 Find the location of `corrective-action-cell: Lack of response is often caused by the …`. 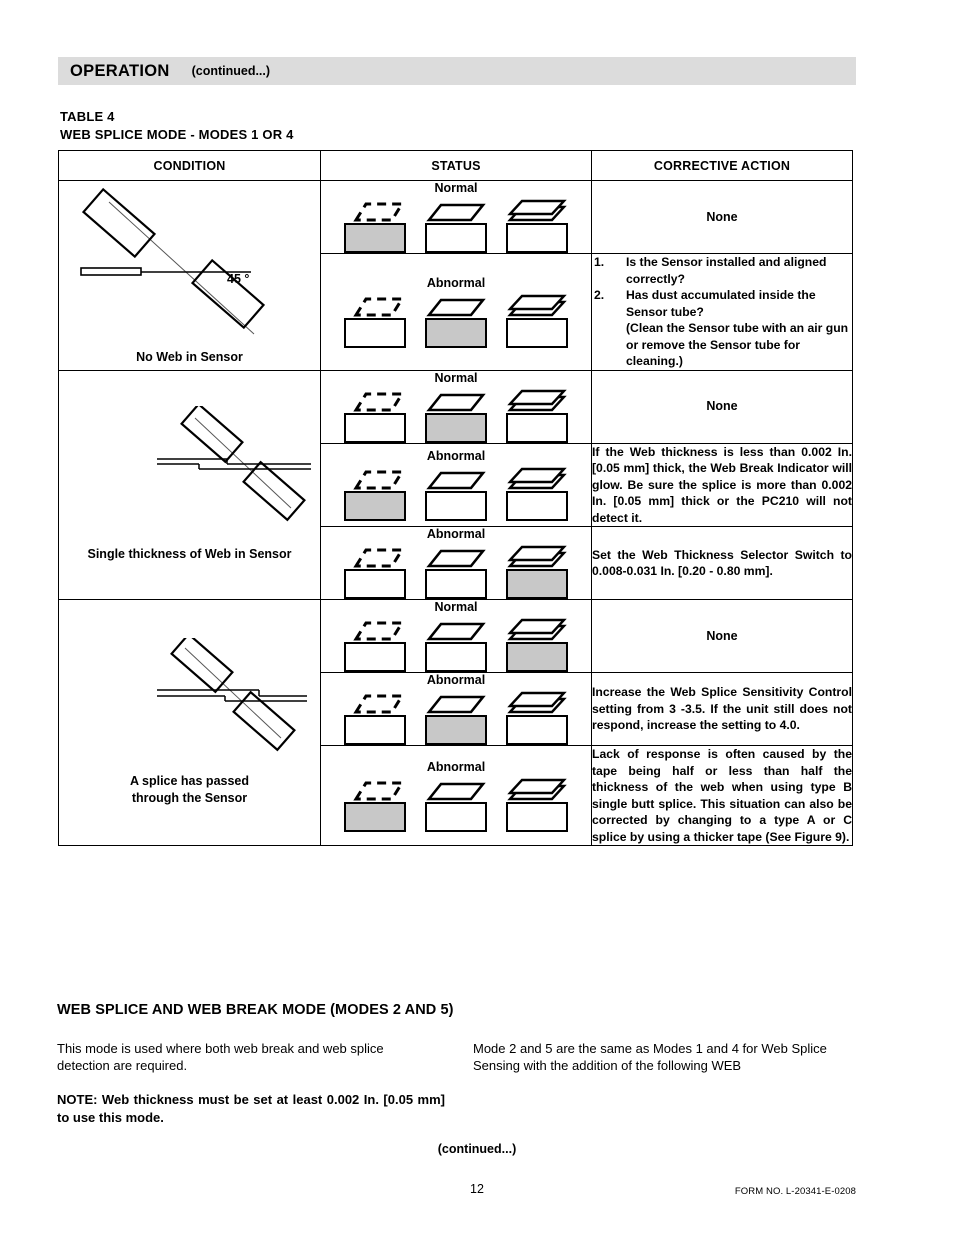

corrective-action-cell: Lack of response is often caused by the … is located at coordinates (722, 795).